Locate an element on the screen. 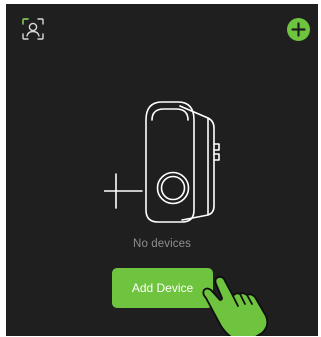  scan-face-button is located at coordinates (33, 29).